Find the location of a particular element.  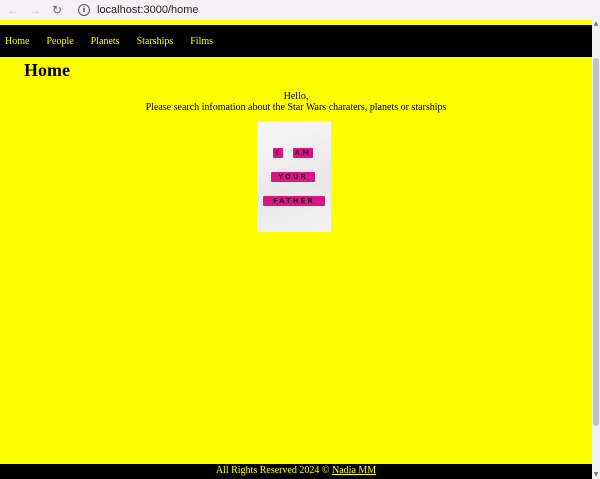

scrollbar-thumb is located at coordinates (596, 242).